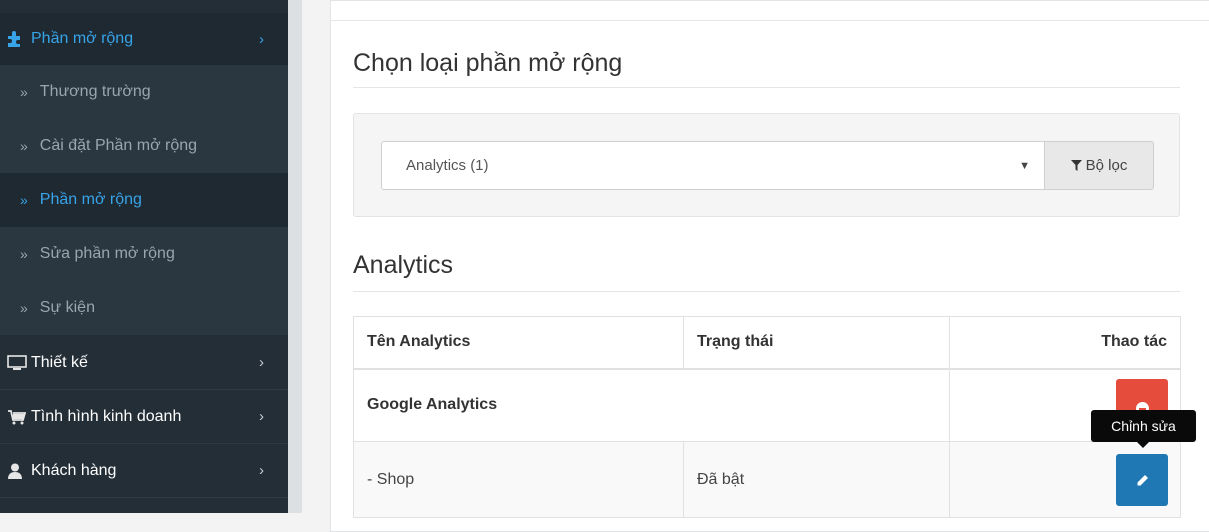  I want to click on sidebar-item-label: Phần mở rộng, so click(82, 38).